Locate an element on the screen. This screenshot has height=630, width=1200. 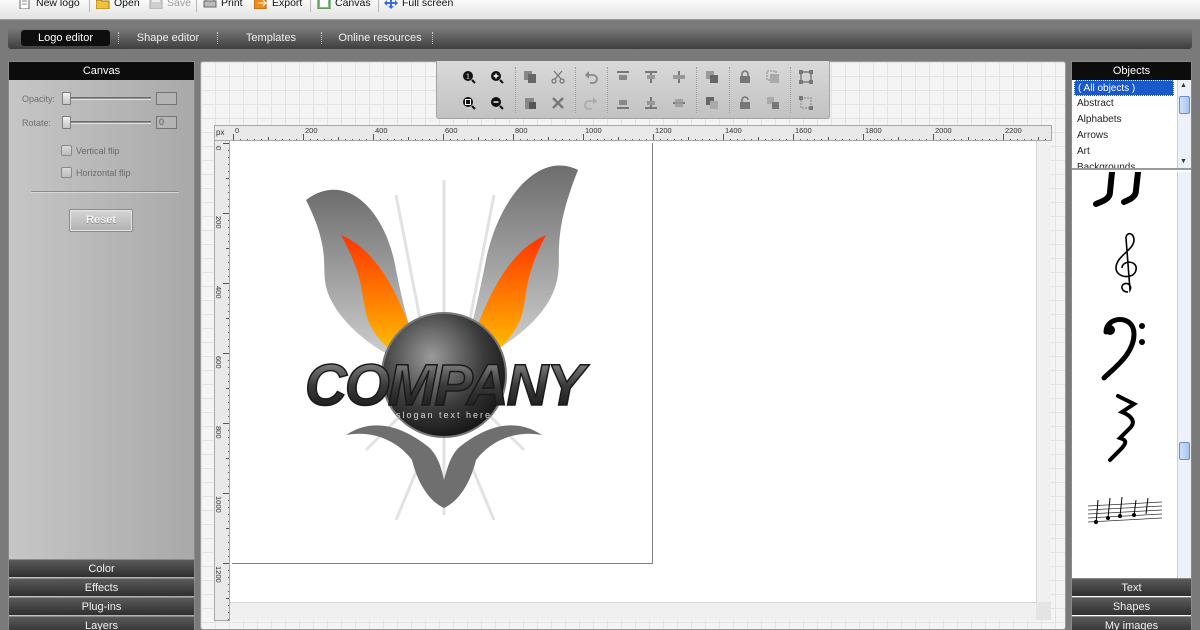
save-button: Save is located at coordinates (170, 5).